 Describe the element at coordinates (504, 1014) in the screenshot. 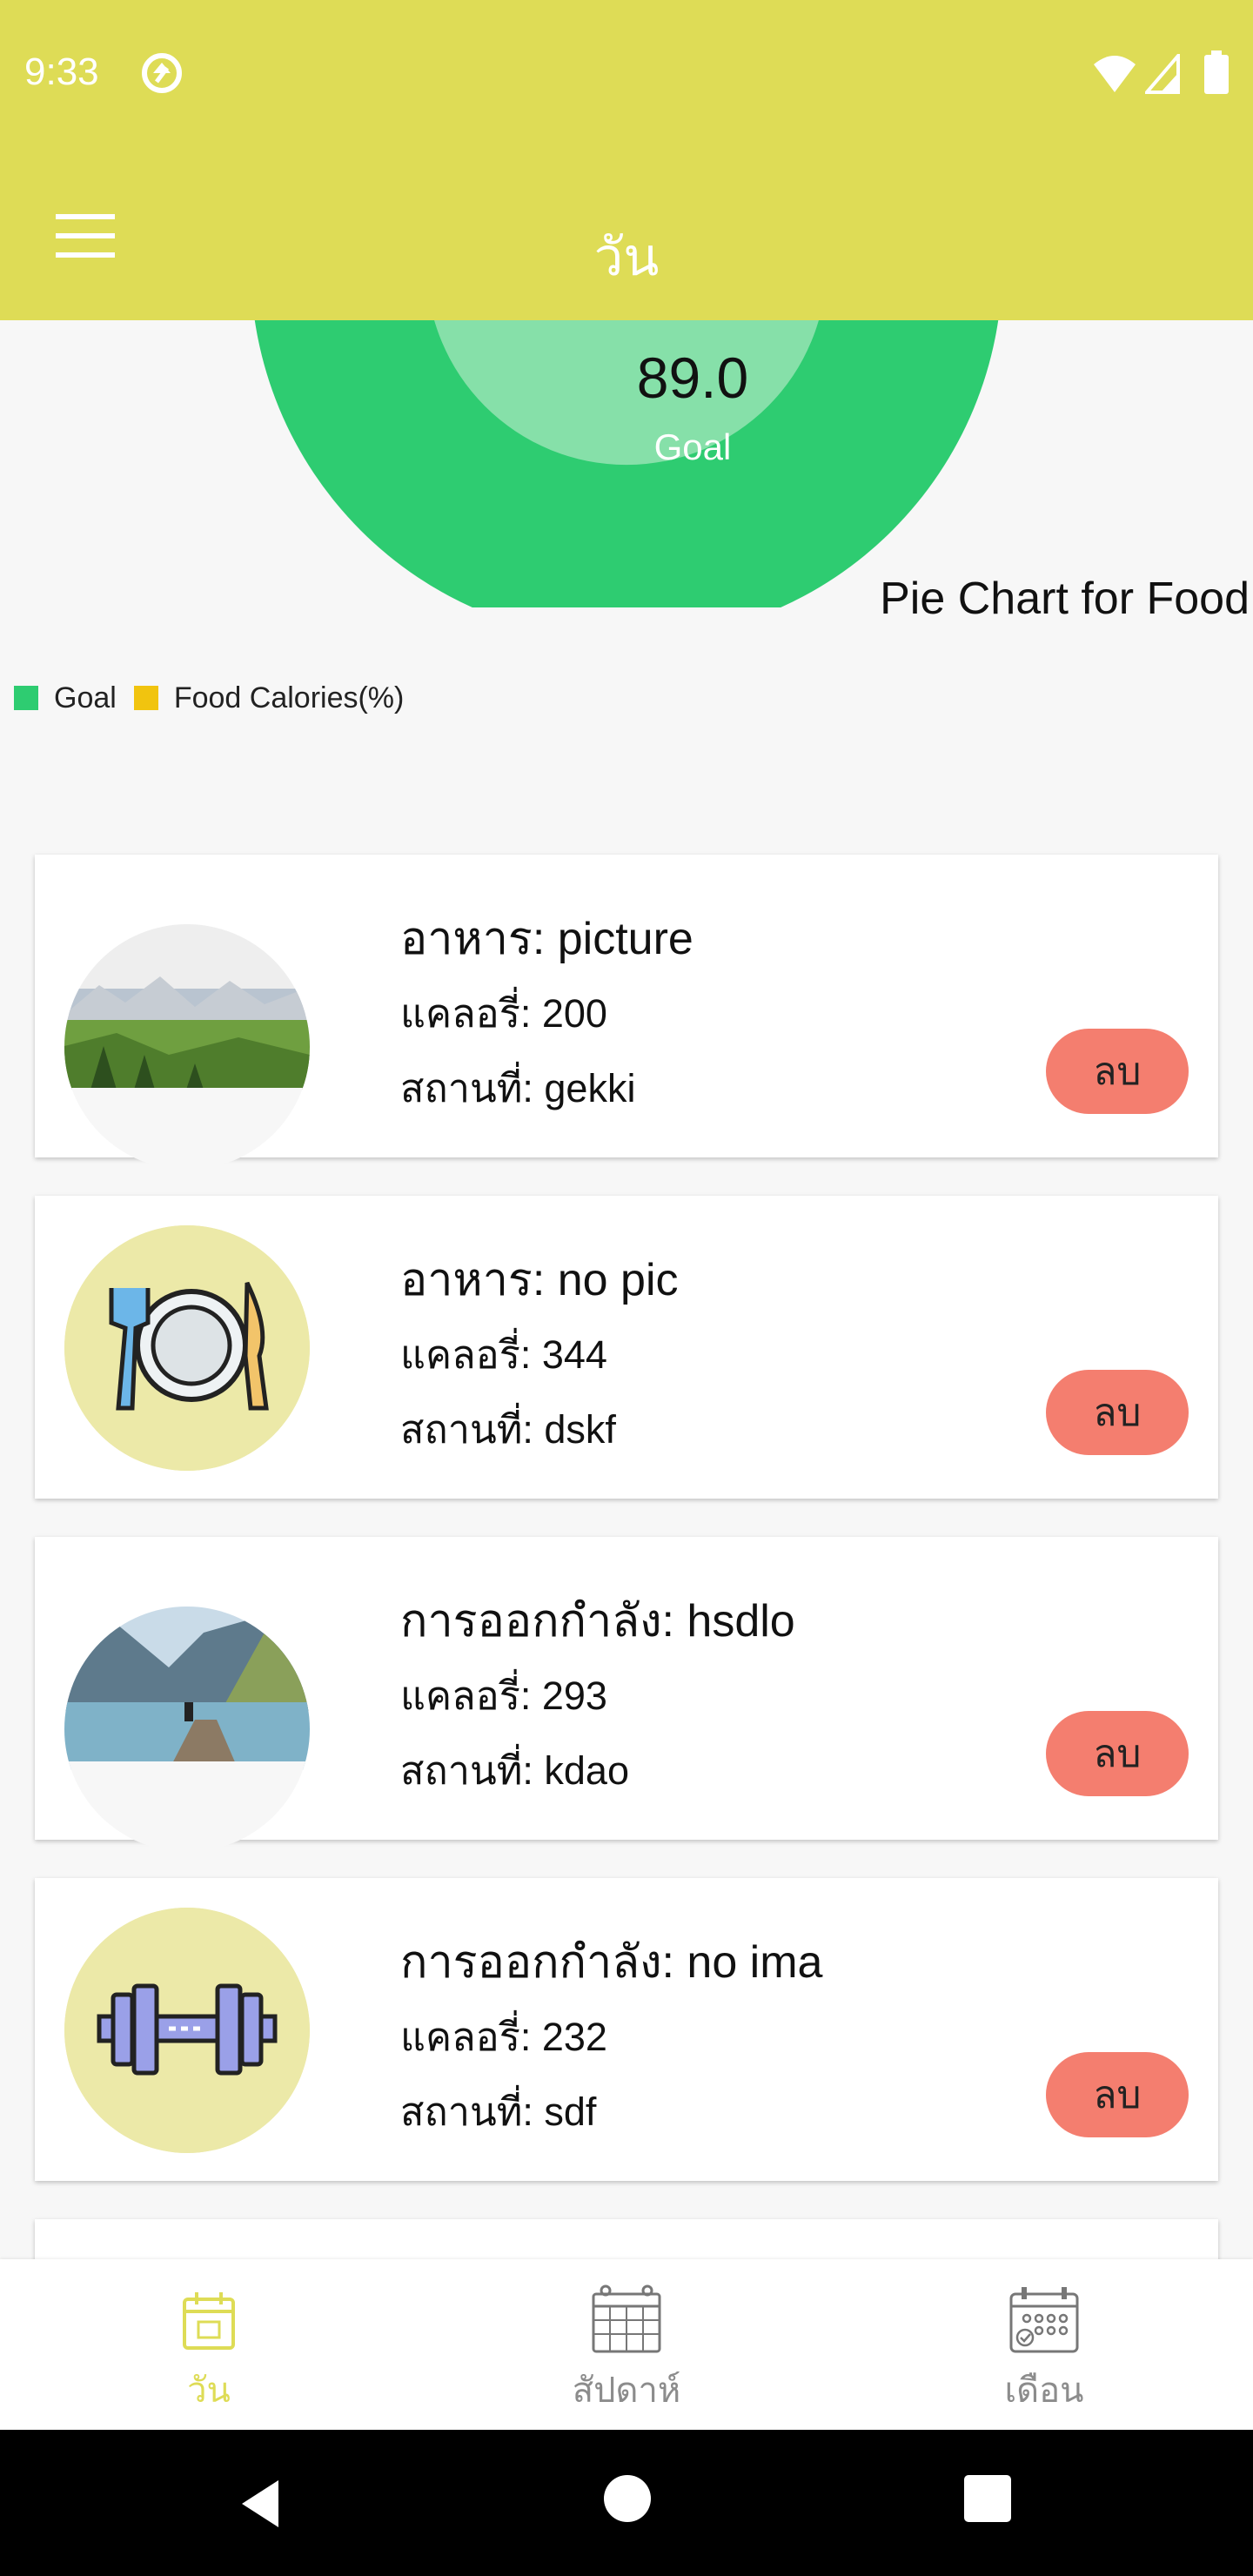

I see `item-calories: แคลอรี่: 200` at that location.